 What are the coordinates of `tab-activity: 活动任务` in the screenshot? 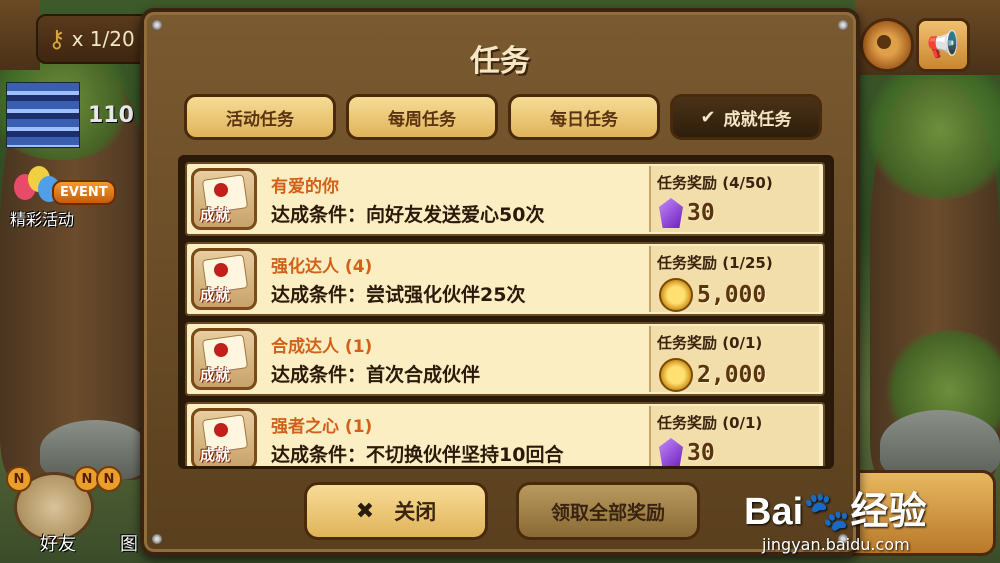 It's located at (260, 117).